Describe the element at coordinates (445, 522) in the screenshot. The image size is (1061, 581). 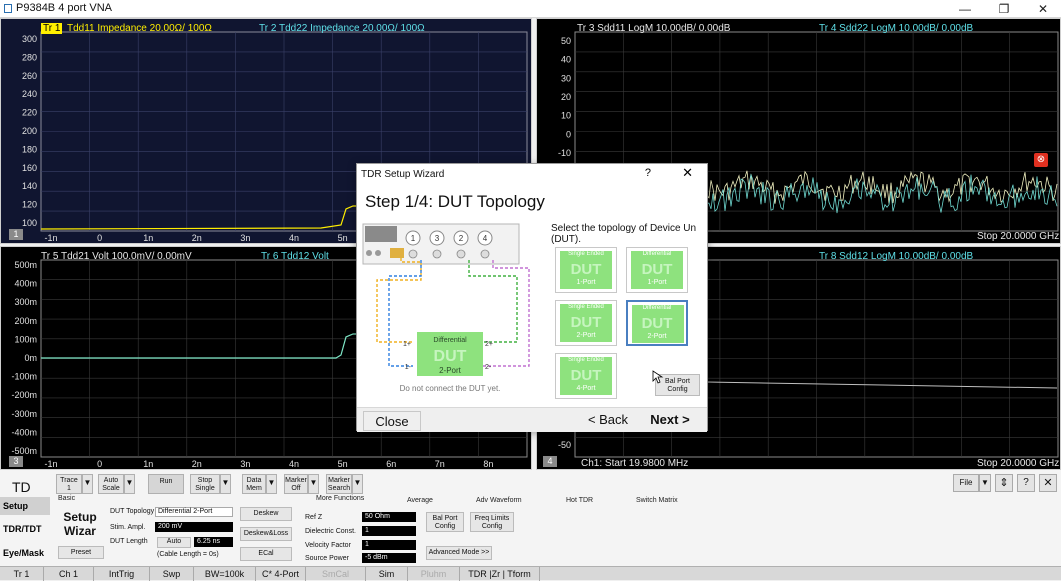
I see `bal-port-config-button: Bal Port Config` at that location.